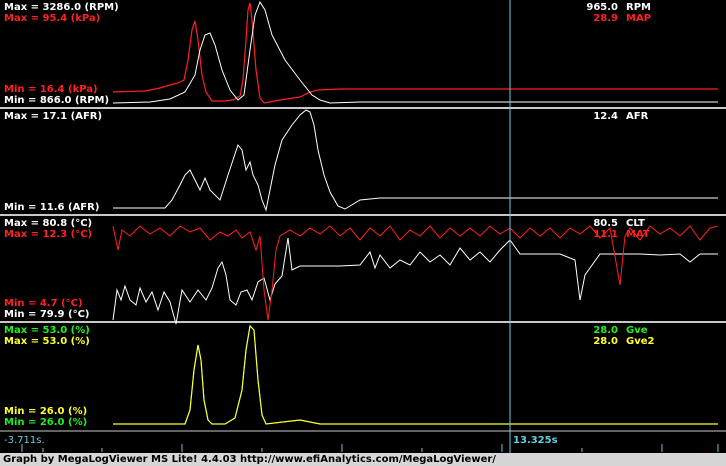  What do you see at coordinates (24, 440) in the screenshot?
I see `timeline-start-label: -3.711s.` at bounding box center [24, 440].